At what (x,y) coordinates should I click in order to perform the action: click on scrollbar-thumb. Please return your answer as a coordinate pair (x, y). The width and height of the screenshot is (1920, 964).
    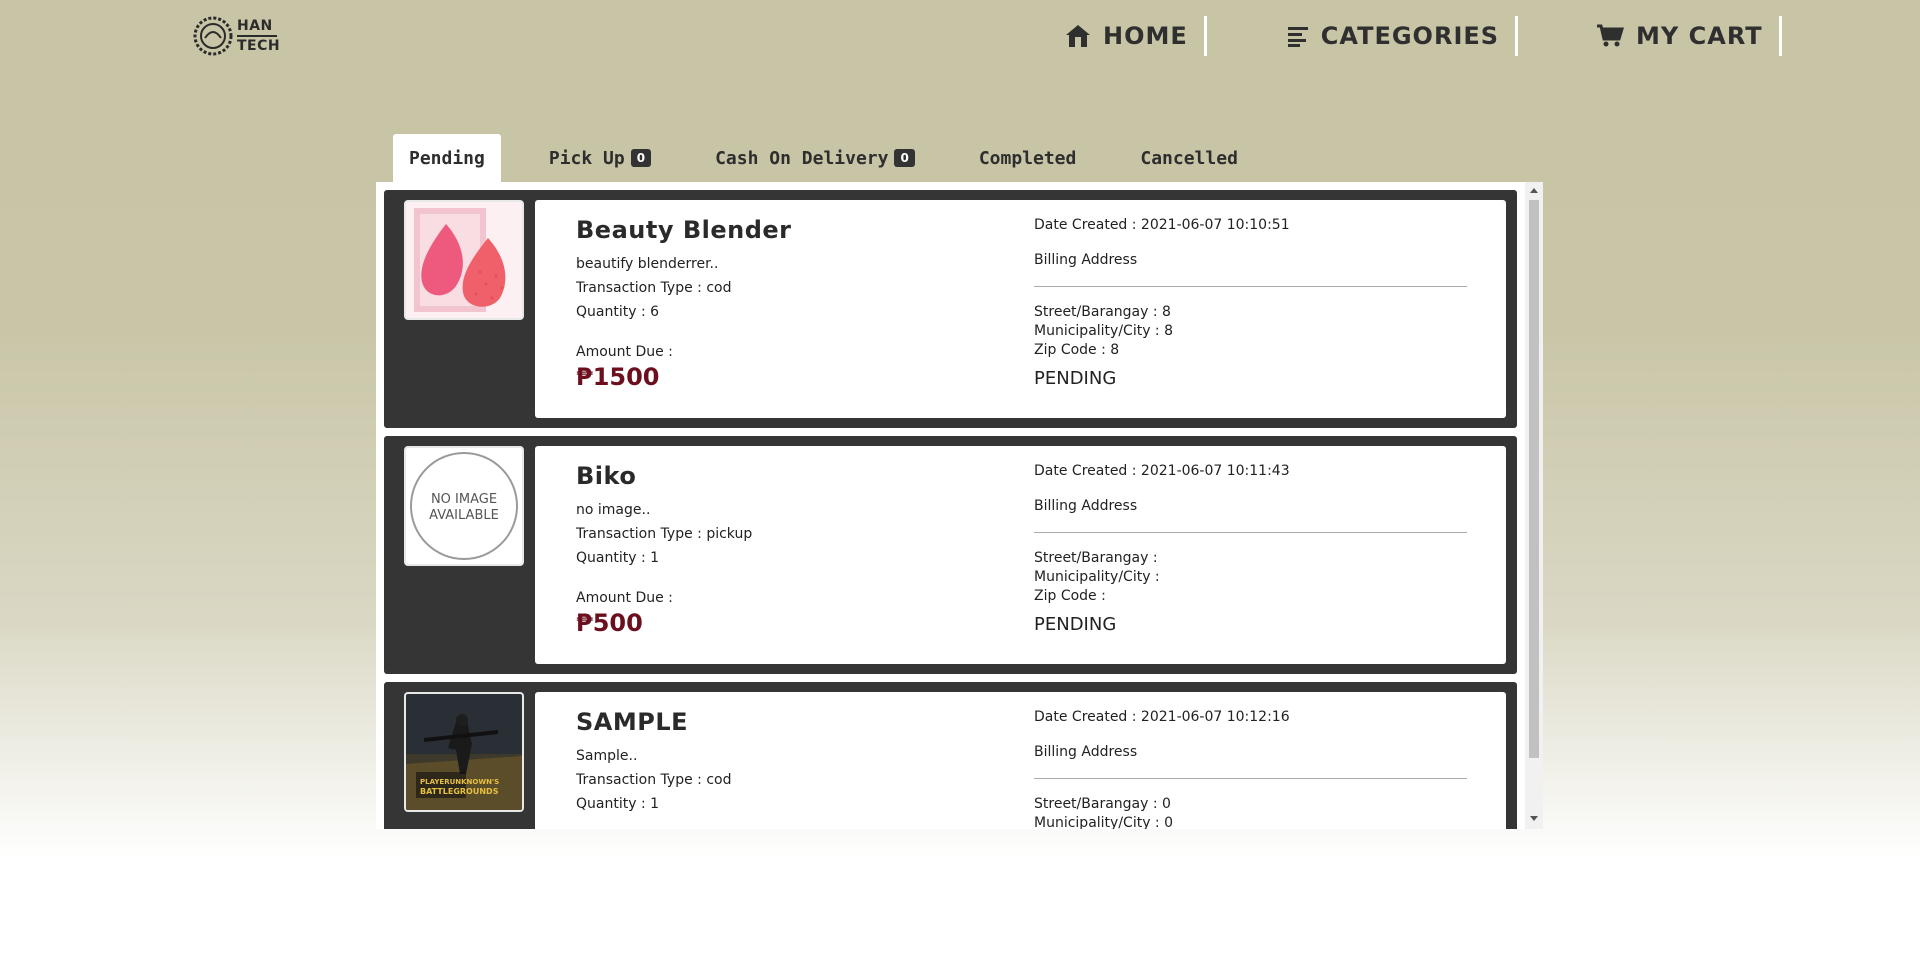
    Looking at the image, I should click on (1534, 479).